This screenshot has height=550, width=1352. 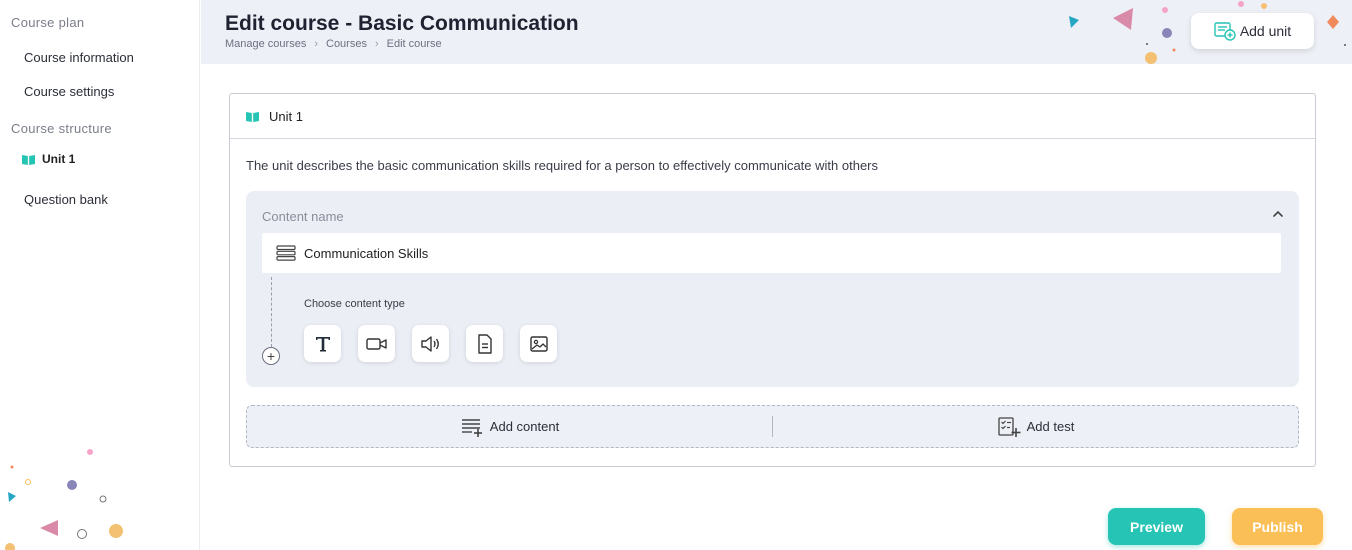 I want to click on page-title: Edit course - Basic Communication, so click(x=402, y=23).